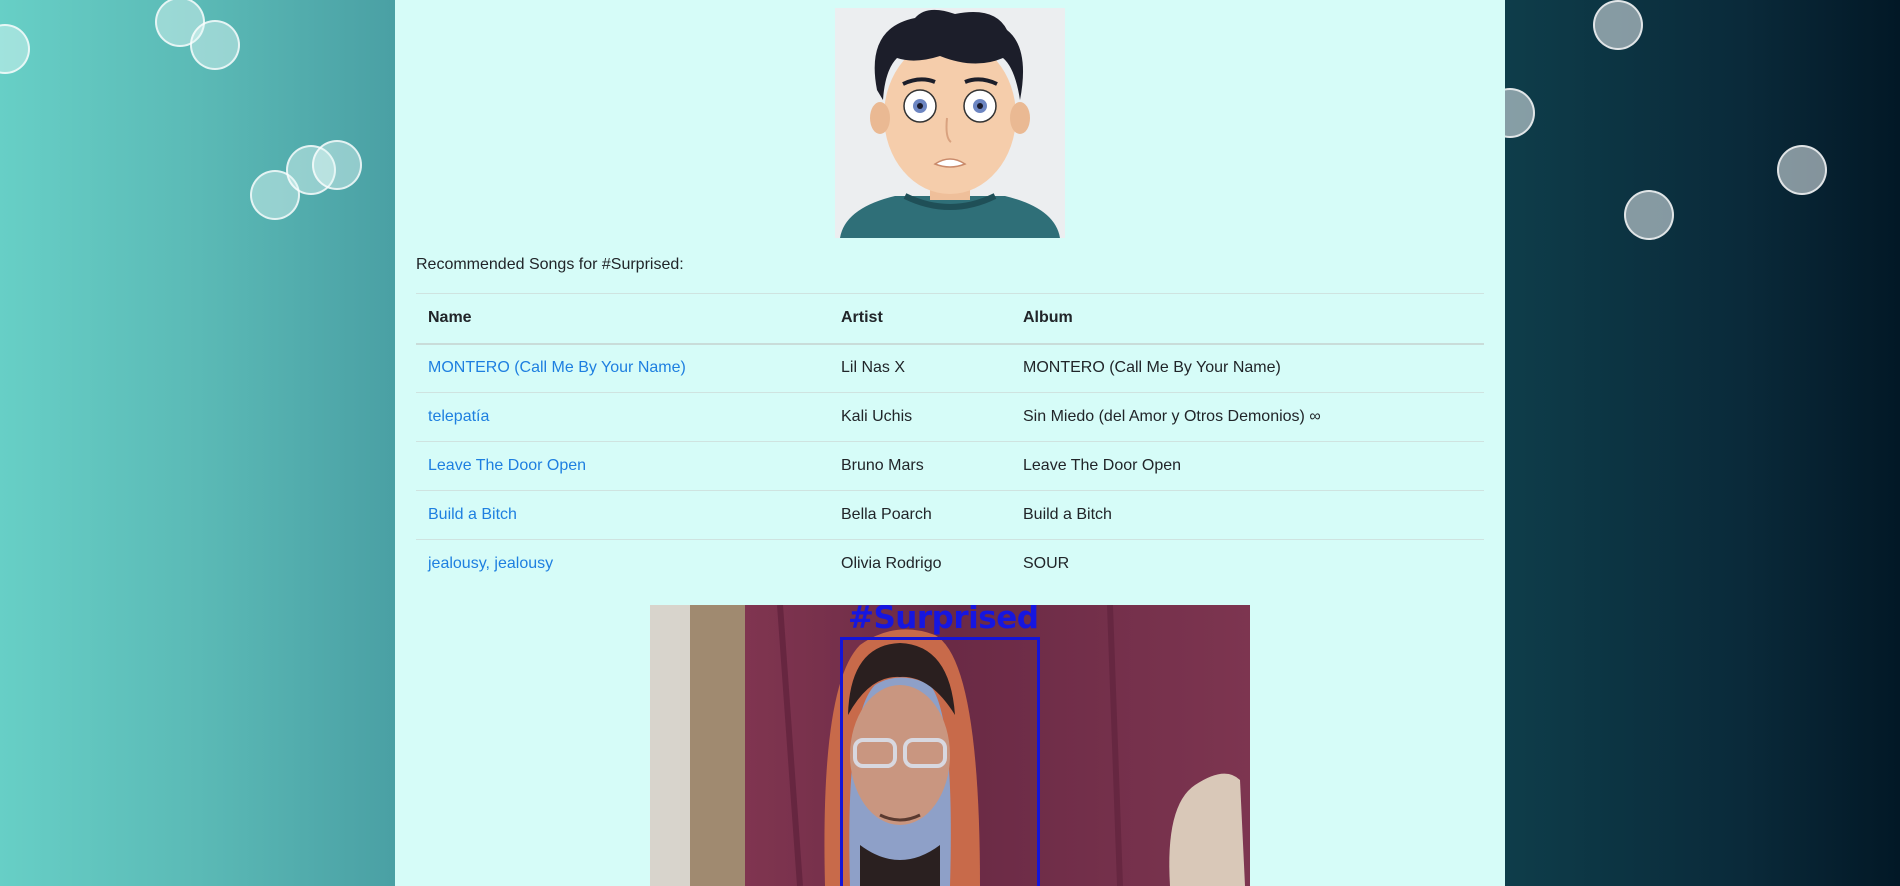 This screenshot has width=1900, height=886. I want to click on album-cell: SOUR, so click(1046, 564).